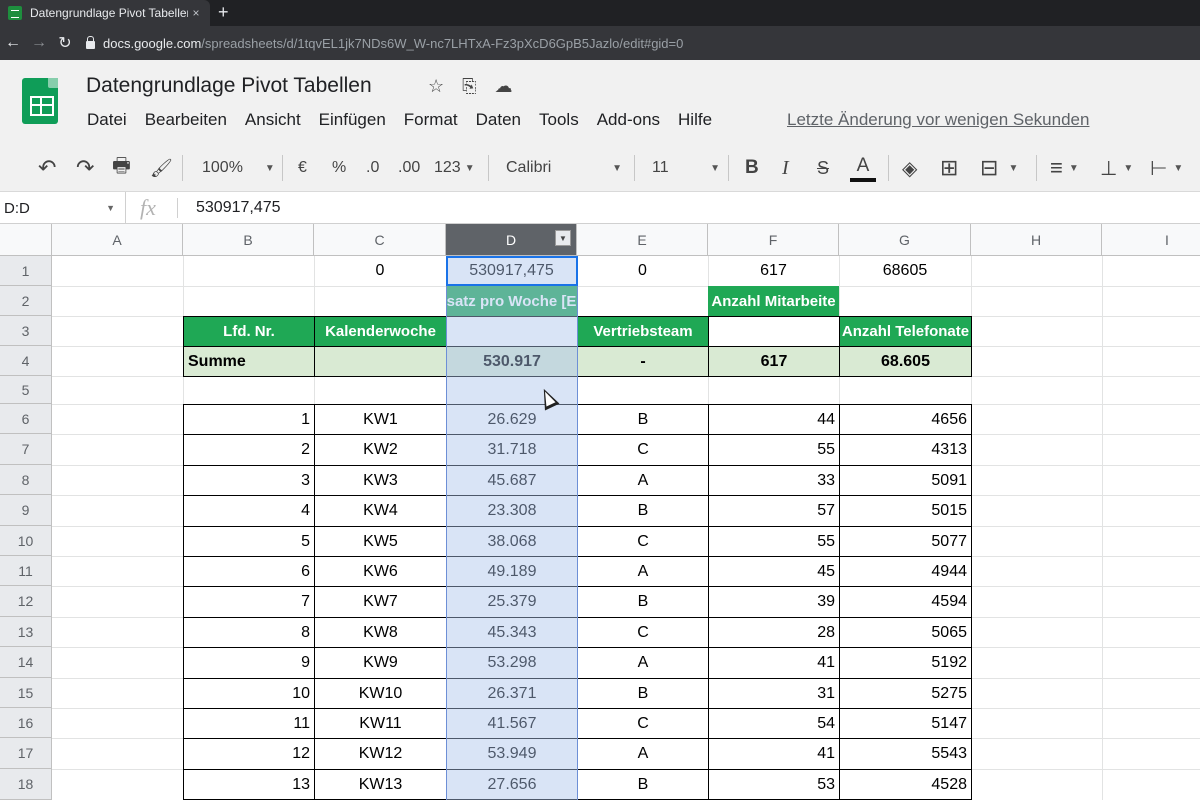 The width and height of the screenshot is (1200, 800). Describe the element at coordinates (249, 511) in the screenshot. I see `cell-nr: 4` at that location.